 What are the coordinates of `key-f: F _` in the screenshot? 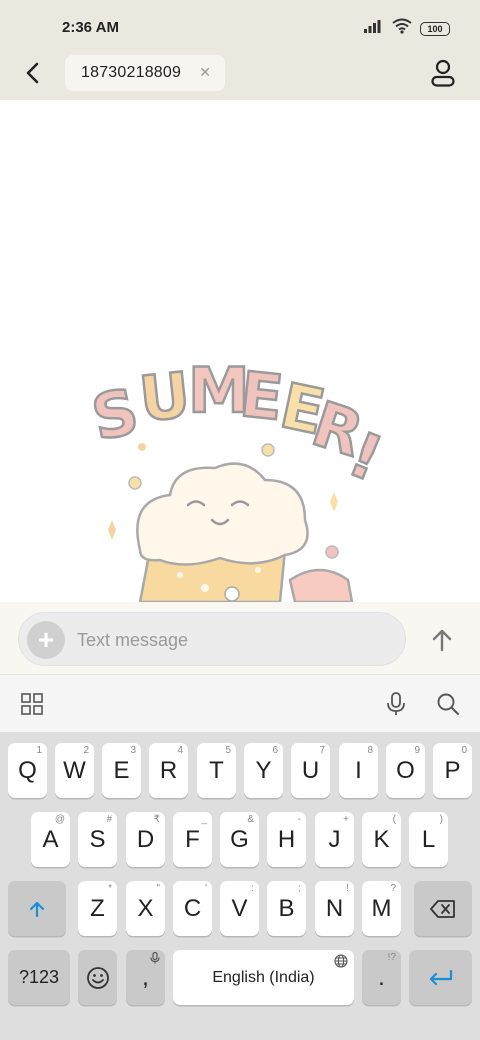 It's located at (192, 839).